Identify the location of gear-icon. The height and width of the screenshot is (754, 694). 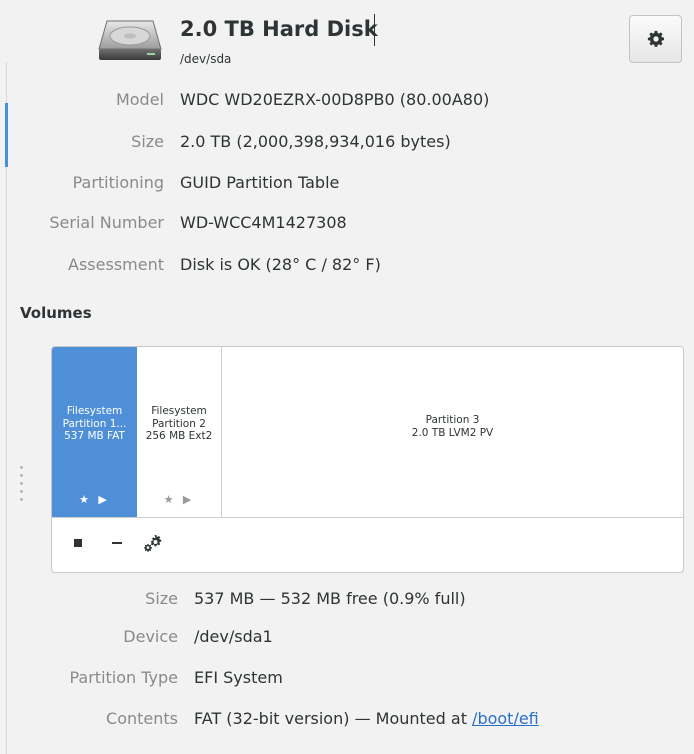
(655, 38).